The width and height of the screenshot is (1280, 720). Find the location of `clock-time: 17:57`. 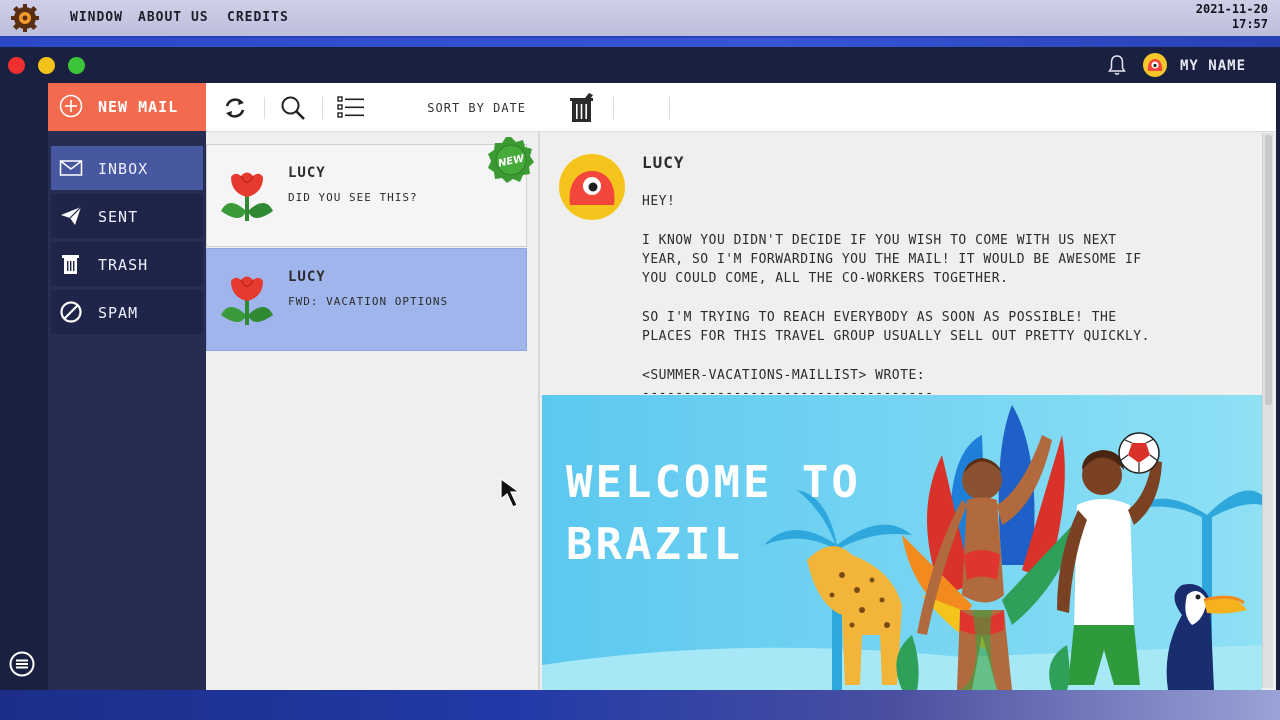

clock-time: 17:57 is located at coordinates (1249, 24).